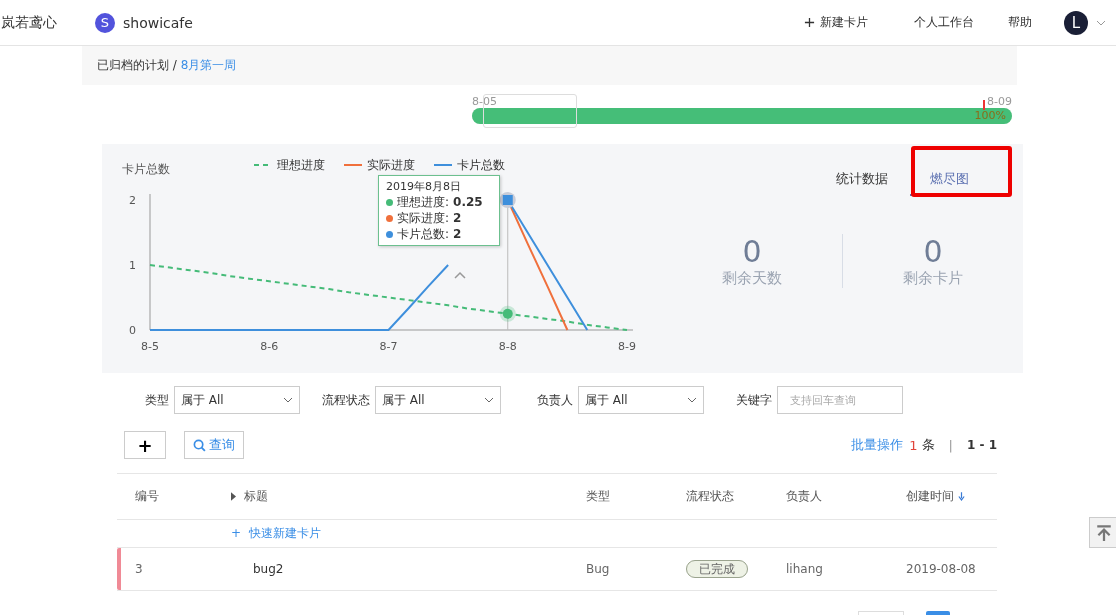 This screenshot has width=1116, height=615. What do you see at coordinates (29, 22) in the screenshot?
I see `workspace-name: 岚若鸢心` at bounding box center [29, 22].